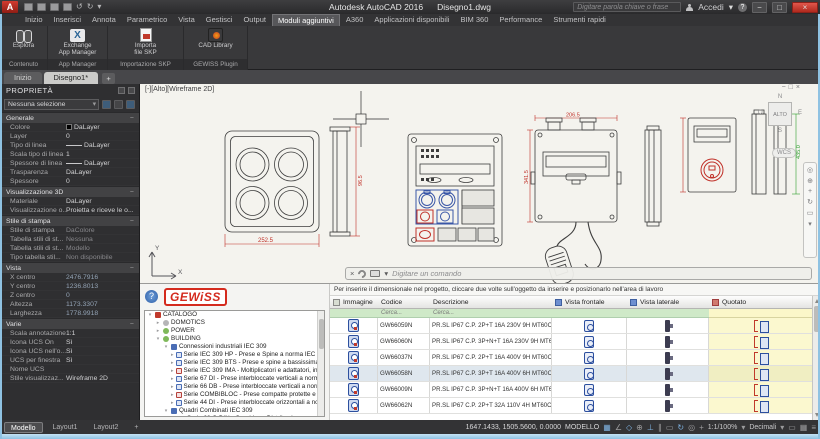 The width and height of the screenshot is (820, 439). What do you see at coordinates (69, 220) in the screenshot?
I see `section-stile-di-stampa: Stile di stampa −` at bounding box center [69, 220].